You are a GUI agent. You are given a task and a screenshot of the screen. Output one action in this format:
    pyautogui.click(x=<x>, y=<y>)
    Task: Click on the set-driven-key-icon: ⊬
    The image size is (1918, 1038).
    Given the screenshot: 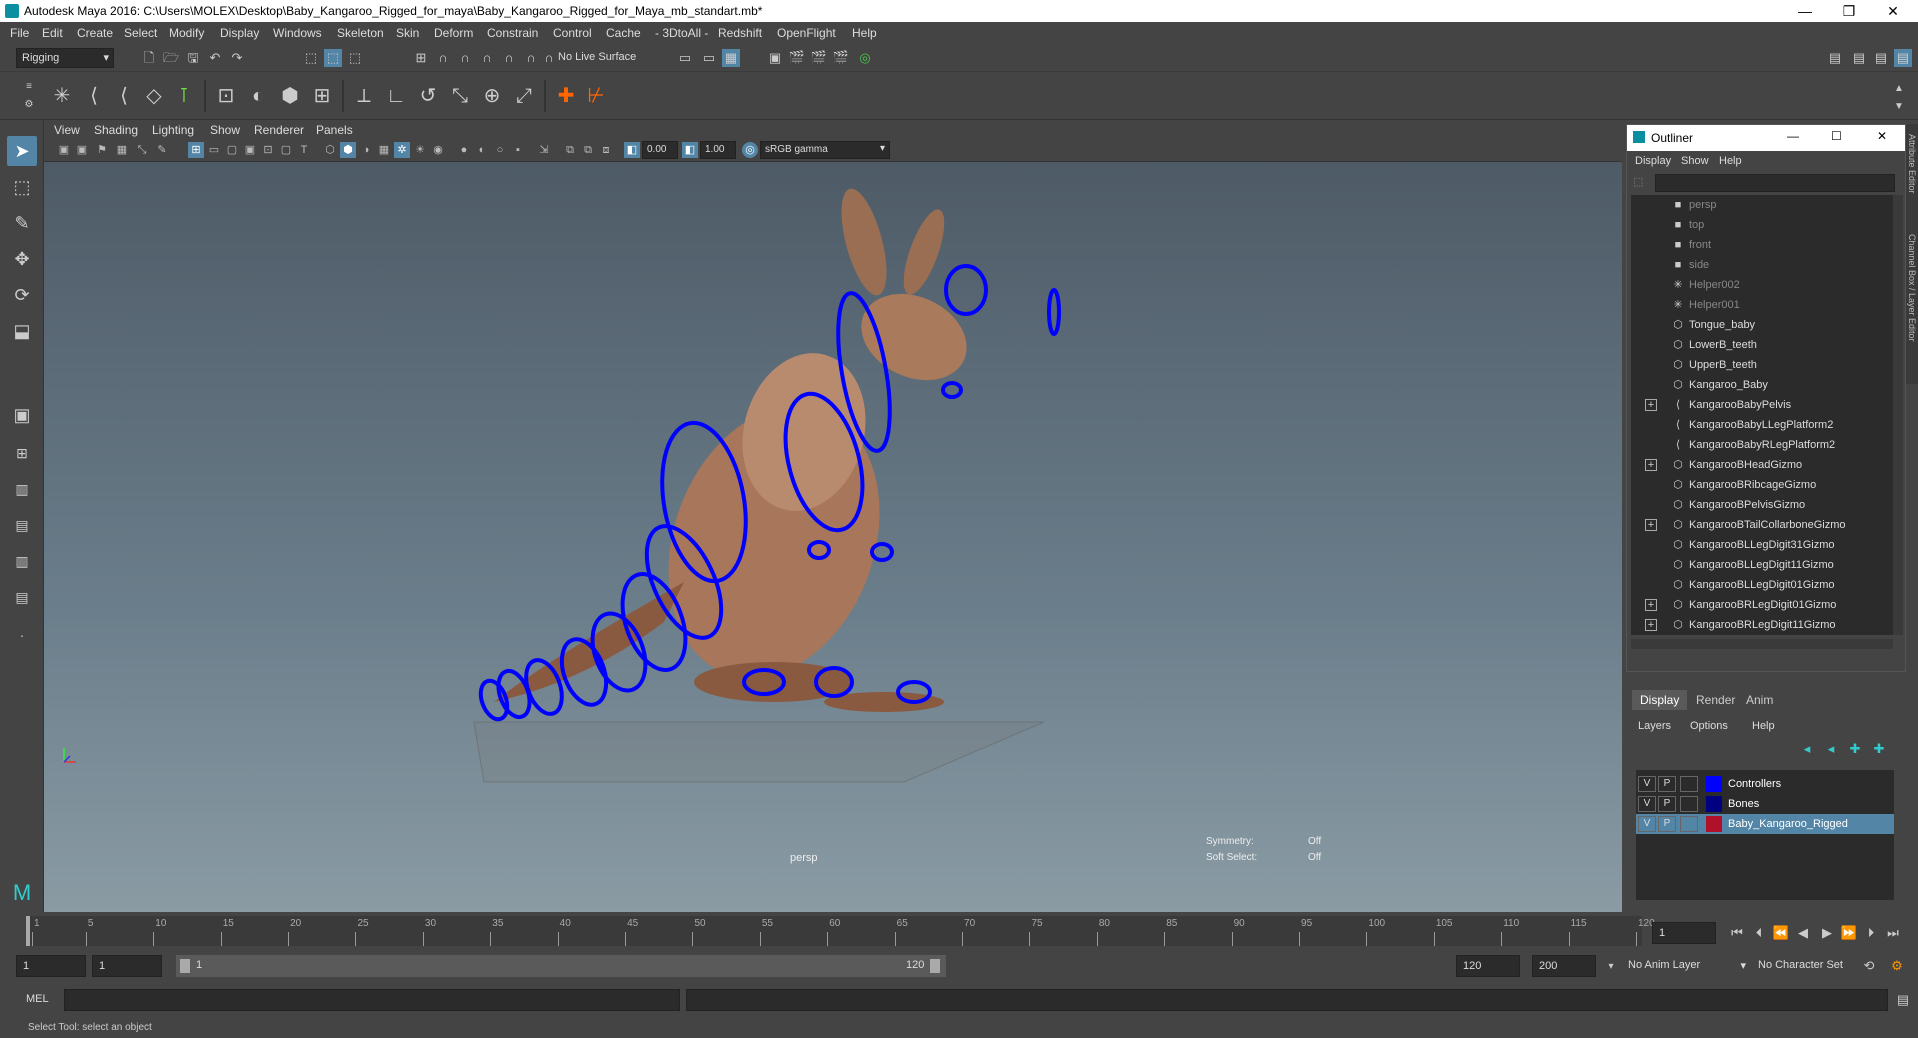 What is the action you would take?
    pyautogui.click(x=596, y=96)
    